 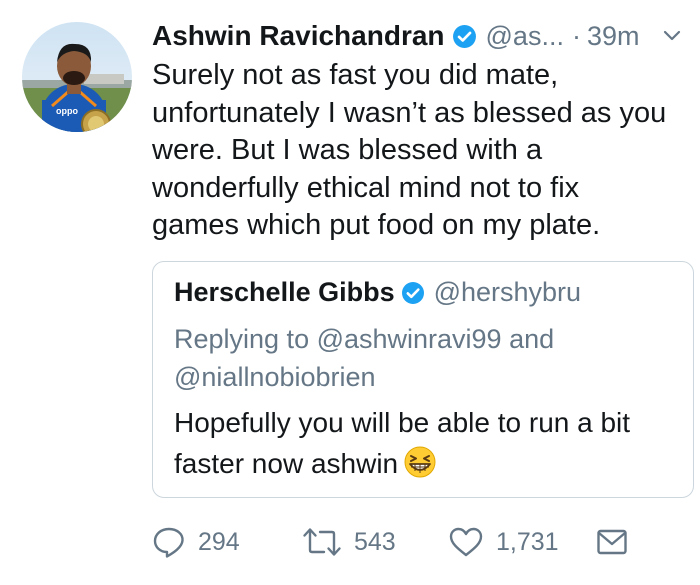 I want to click on quoted-text-line-with-emoji: faster now ashwin, so click(x=429, y=463).